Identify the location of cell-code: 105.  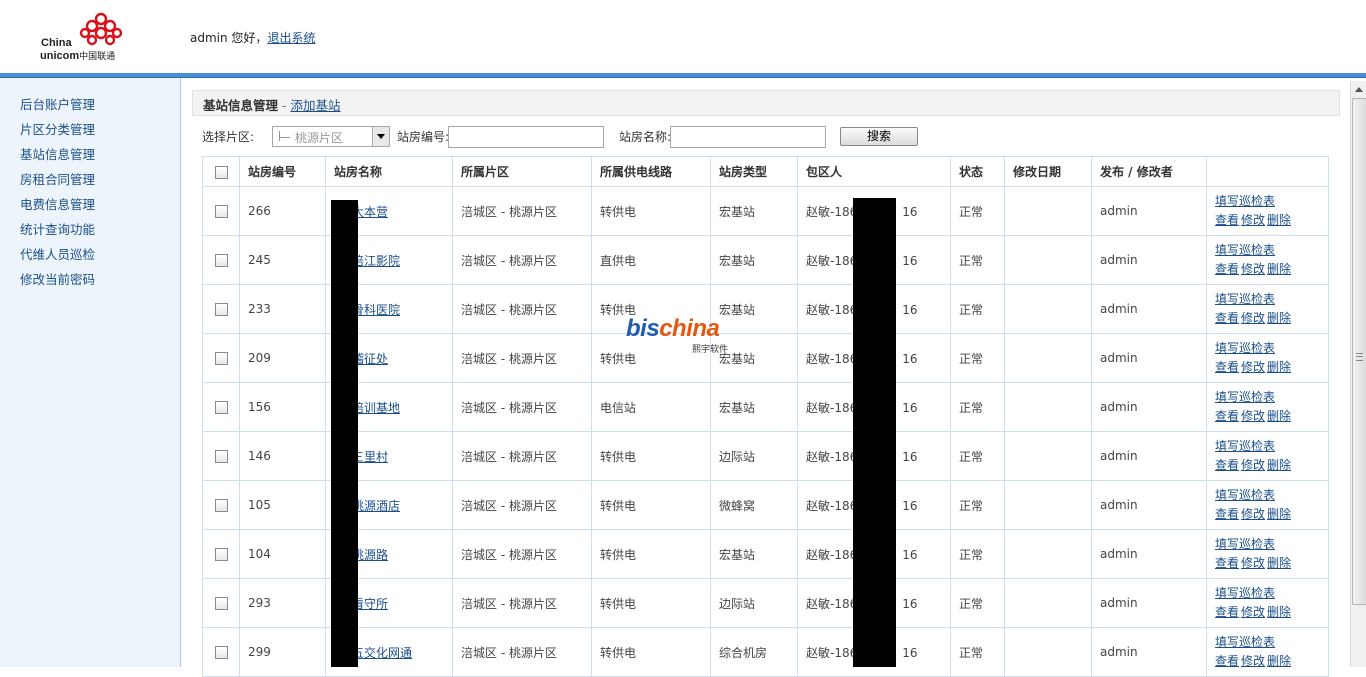
(282, 505).